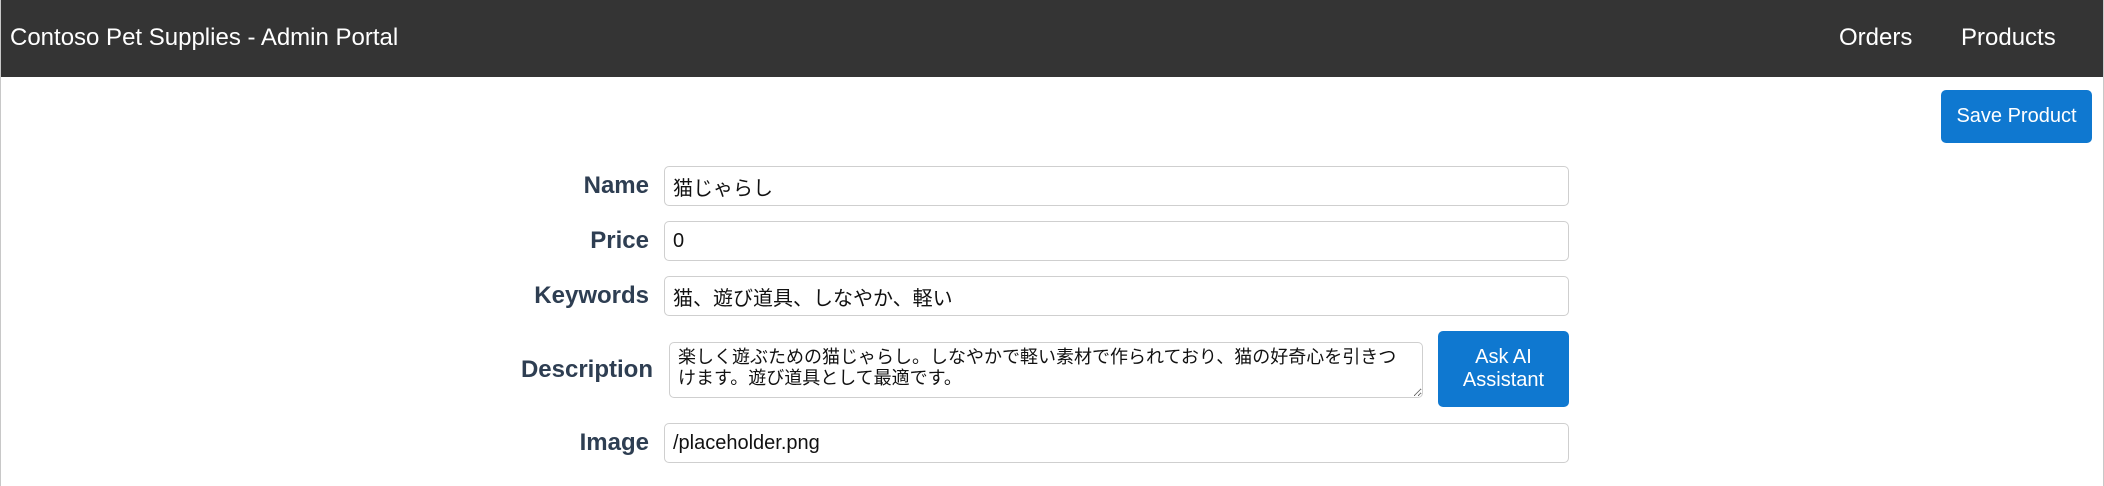 The width and height of the screenshot is (2104, 486). I want to click on nav-orders-link: Orders, so click(1875, 38).